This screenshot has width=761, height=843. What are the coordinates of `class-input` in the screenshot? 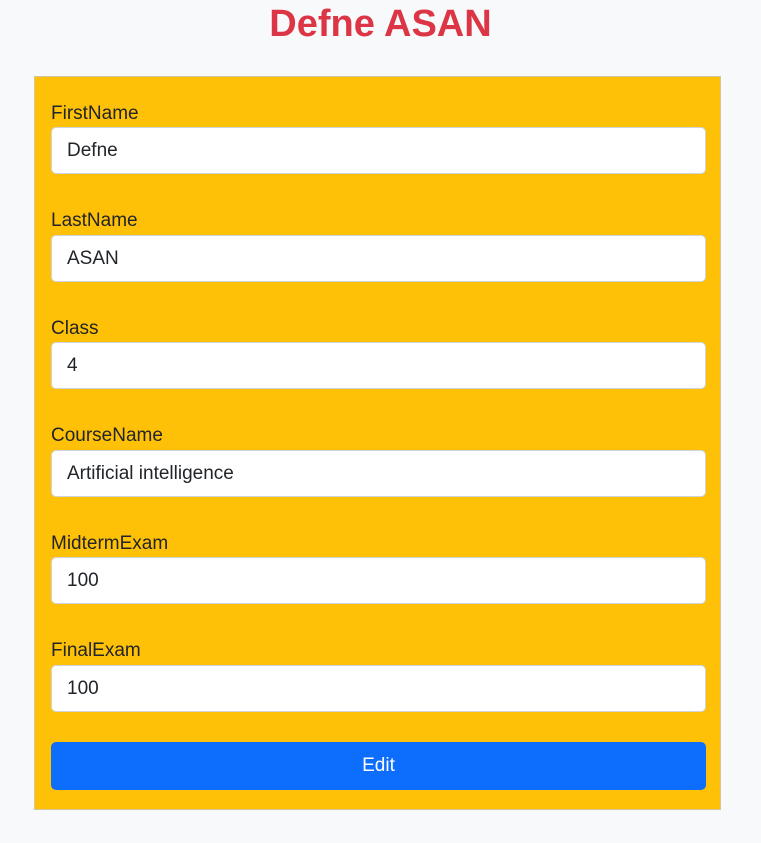 It's located at (378, 365).